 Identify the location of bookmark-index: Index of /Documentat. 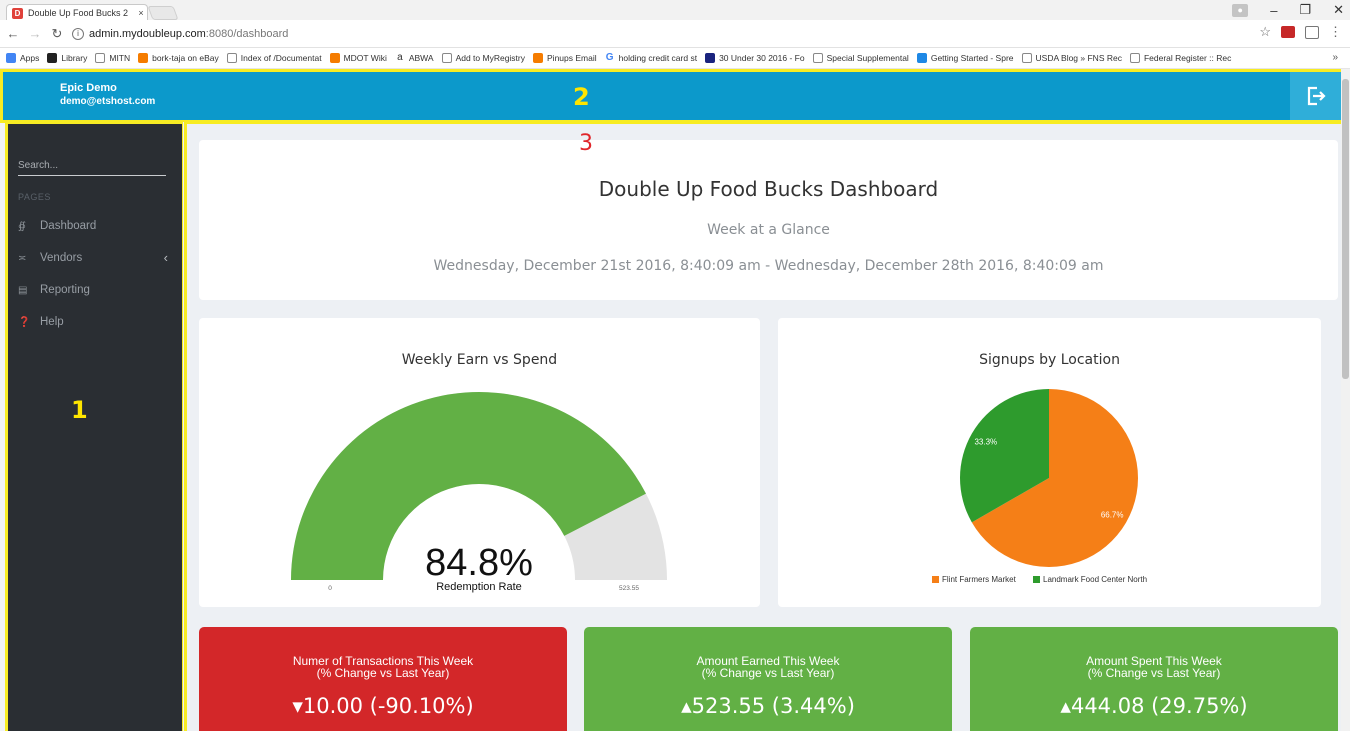
(274, 58).